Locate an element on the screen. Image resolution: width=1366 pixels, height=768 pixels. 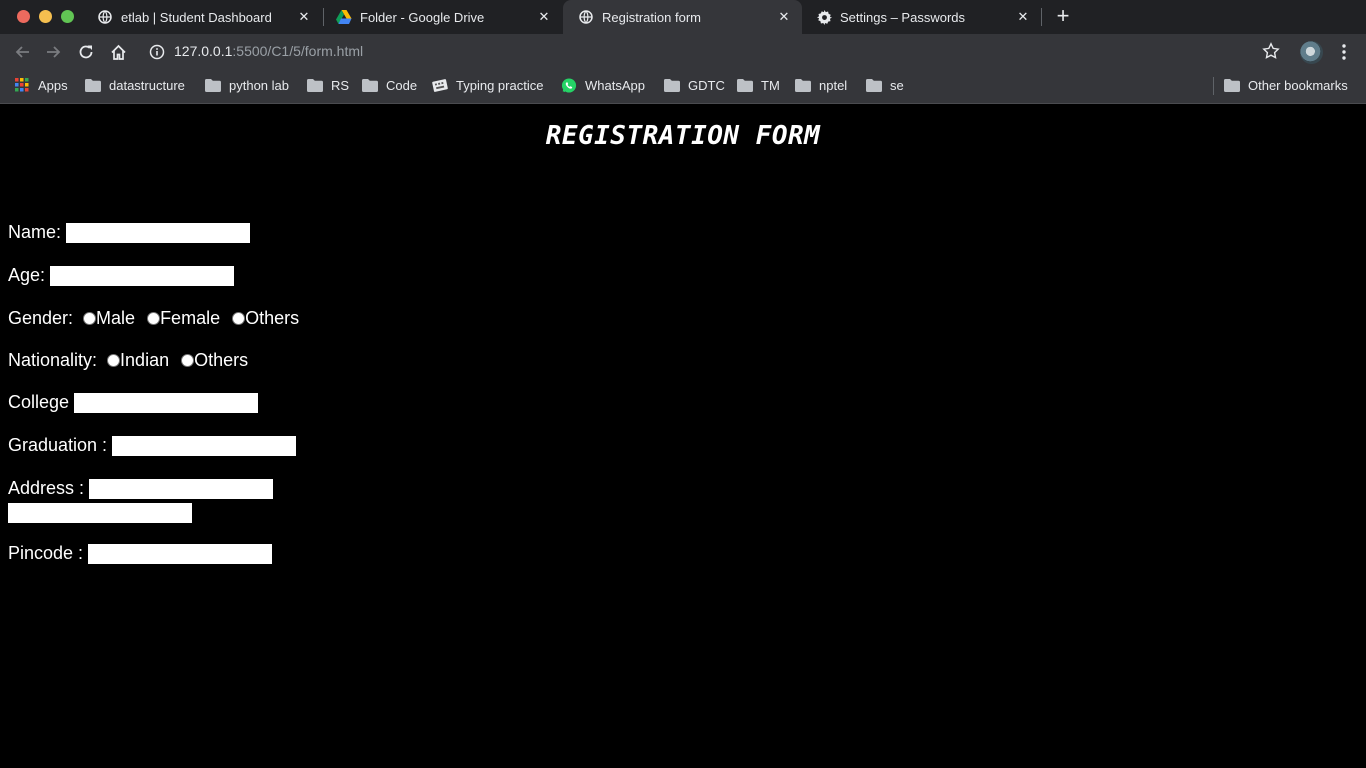
bookmark-label: Typing practice is located at coordinates (500, 85).